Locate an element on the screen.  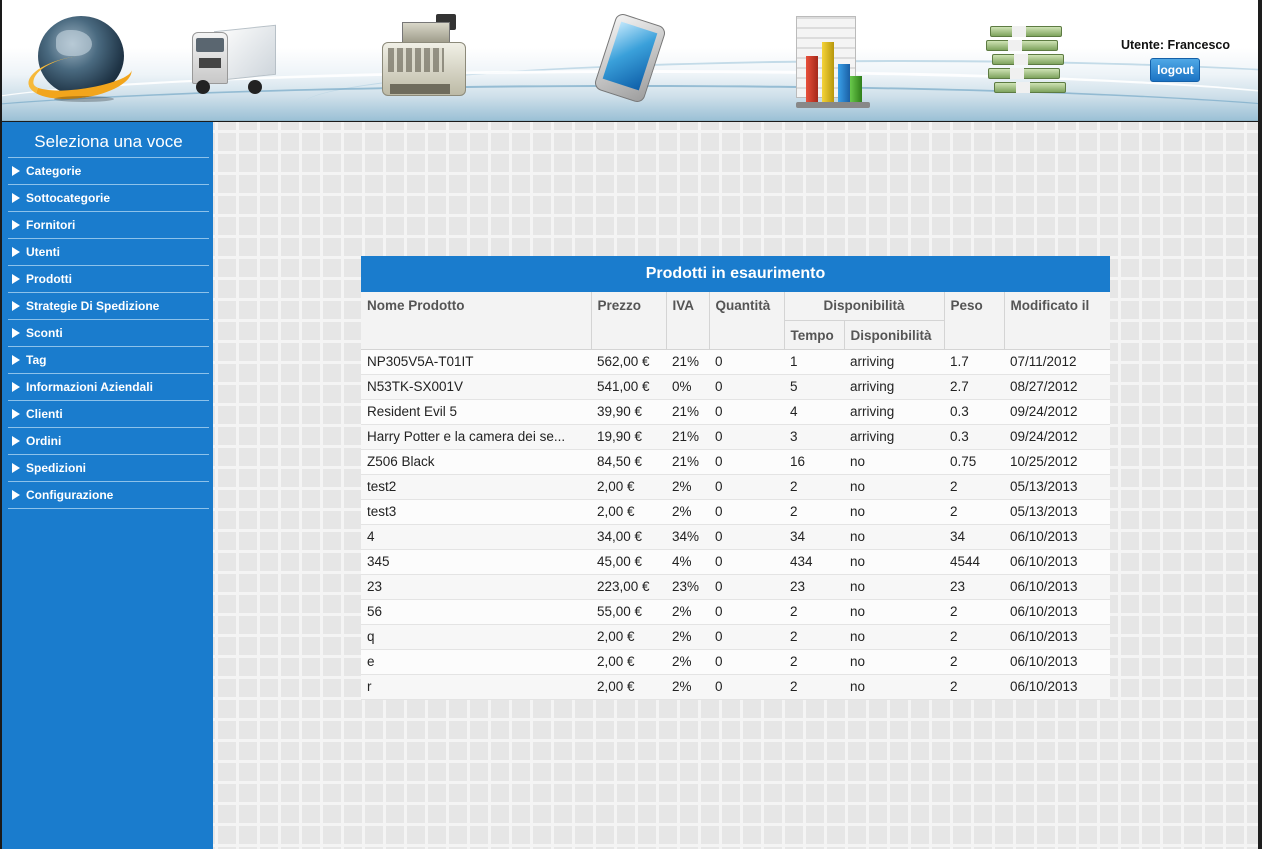
cell-nome: q is located at coordinates (476, 637).